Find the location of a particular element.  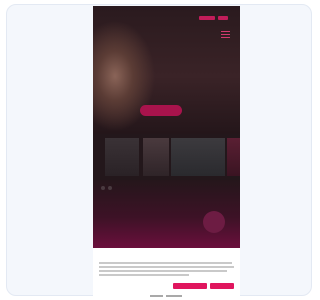

consent-links is located at coordinates (166, 296).